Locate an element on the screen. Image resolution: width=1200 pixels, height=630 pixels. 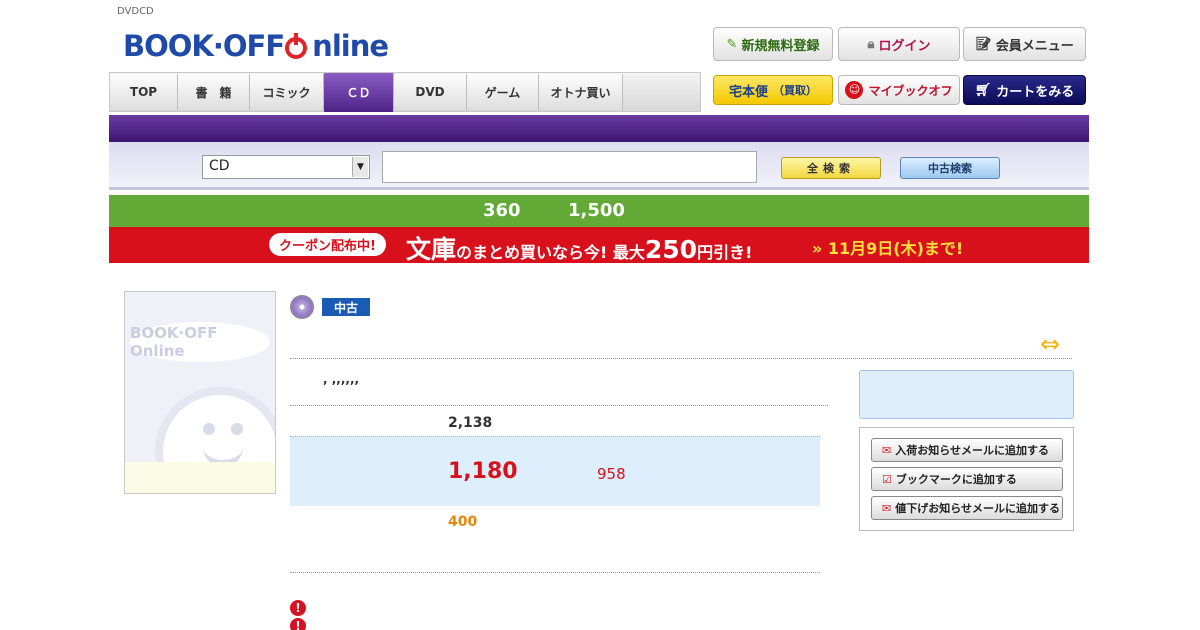
member-menu-button: 📝︎ 会員メニュー is located at coordinates (1024, 44).